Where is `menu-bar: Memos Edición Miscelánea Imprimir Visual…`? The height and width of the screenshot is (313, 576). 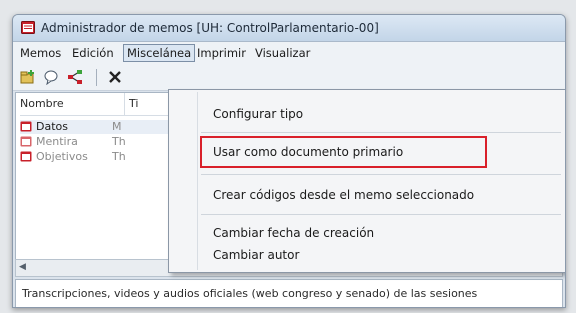 menu-bar: Memos Edición Miscelánea Imprimir Visual… is located at coordinates (289, 53).